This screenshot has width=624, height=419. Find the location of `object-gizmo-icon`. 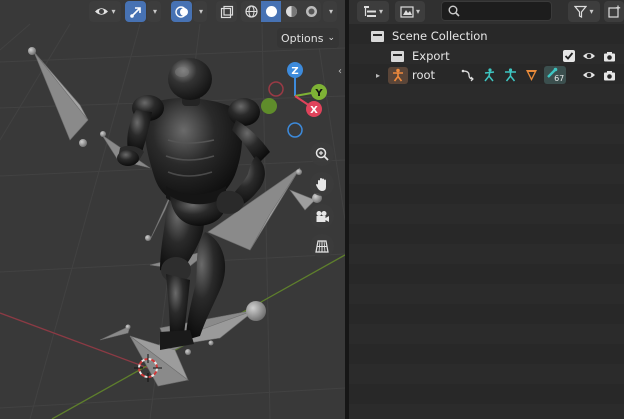

object-gizmo-icon is located at coordinates (136, 12).